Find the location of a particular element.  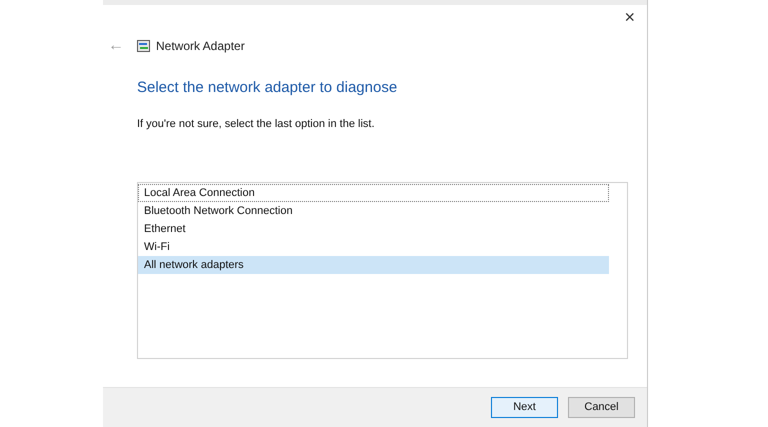

instruction-text: If you're not sure, select the last option in the list. is located at coordinates (256, 124).